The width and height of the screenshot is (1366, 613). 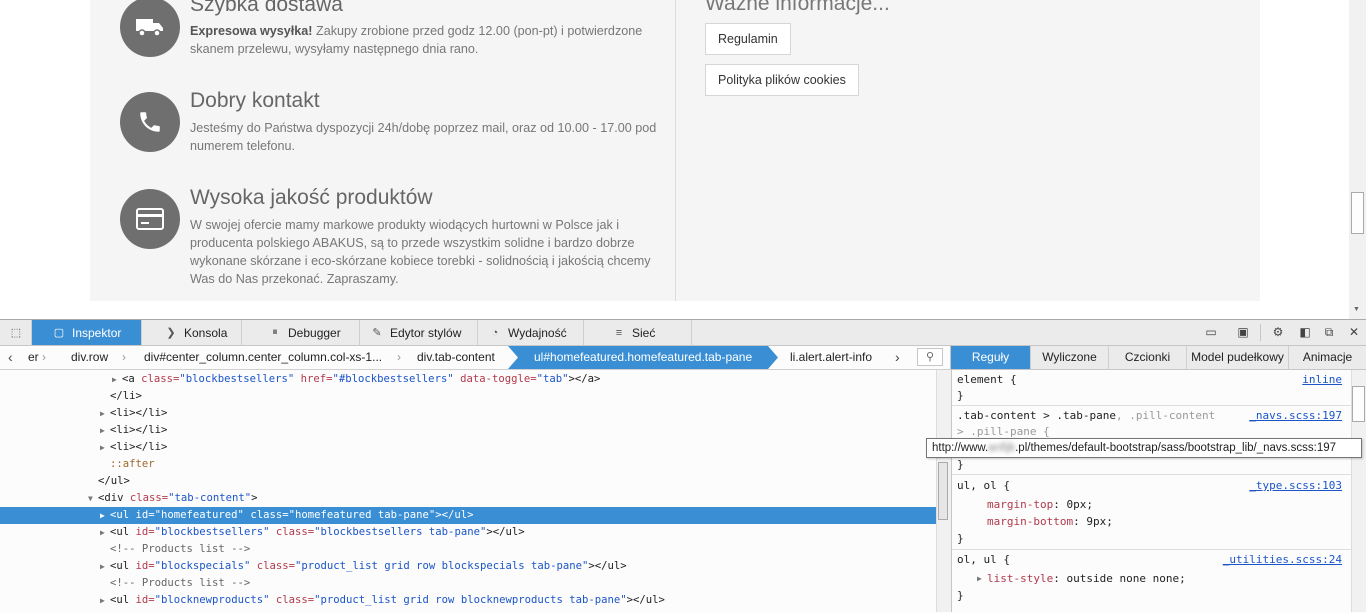 What do you see at coordinates (983, 560) in the screenshot?
I see `rule-selector: ol, ul {` at bounding box center [983, 560].